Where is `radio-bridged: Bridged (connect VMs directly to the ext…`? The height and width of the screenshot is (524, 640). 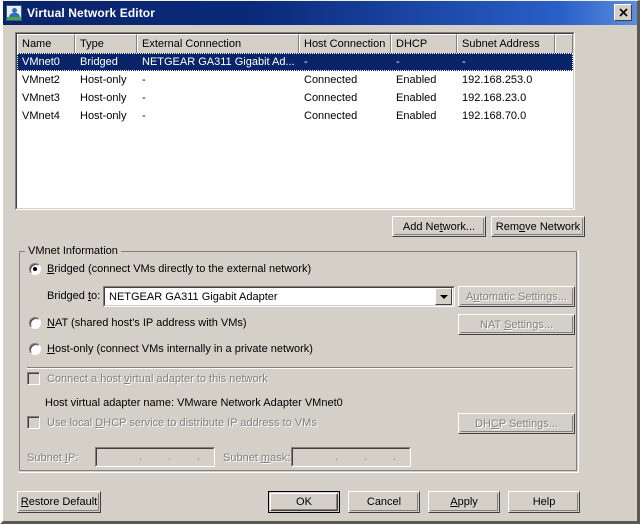
radio-bridged: Bridged (connect VMs directly to the ext… is located at coordinates (170, 269).